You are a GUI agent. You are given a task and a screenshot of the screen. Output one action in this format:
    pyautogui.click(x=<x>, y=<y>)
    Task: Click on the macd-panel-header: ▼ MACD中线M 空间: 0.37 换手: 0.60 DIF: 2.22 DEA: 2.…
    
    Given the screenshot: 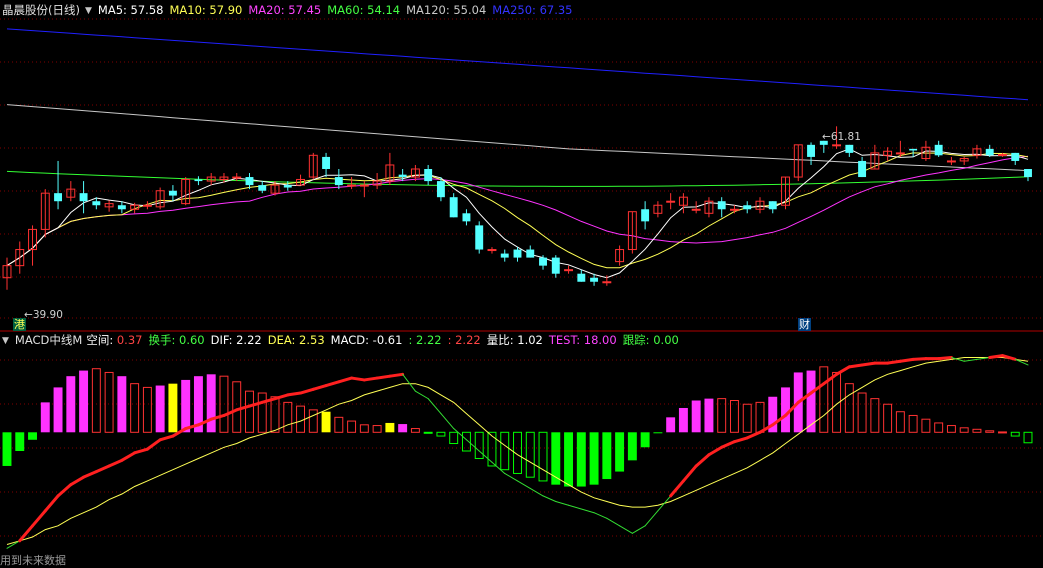 What is the action you would take?
    pyautogui.click(x=346, y=341)
    